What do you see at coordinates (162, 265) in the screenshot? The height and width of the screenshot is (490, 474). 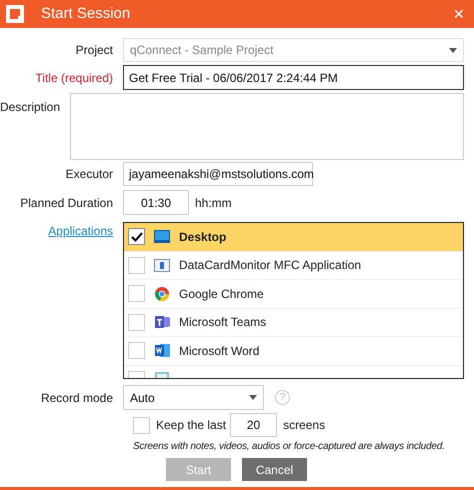 I see `window-icon` at bounding box center [162, 265].